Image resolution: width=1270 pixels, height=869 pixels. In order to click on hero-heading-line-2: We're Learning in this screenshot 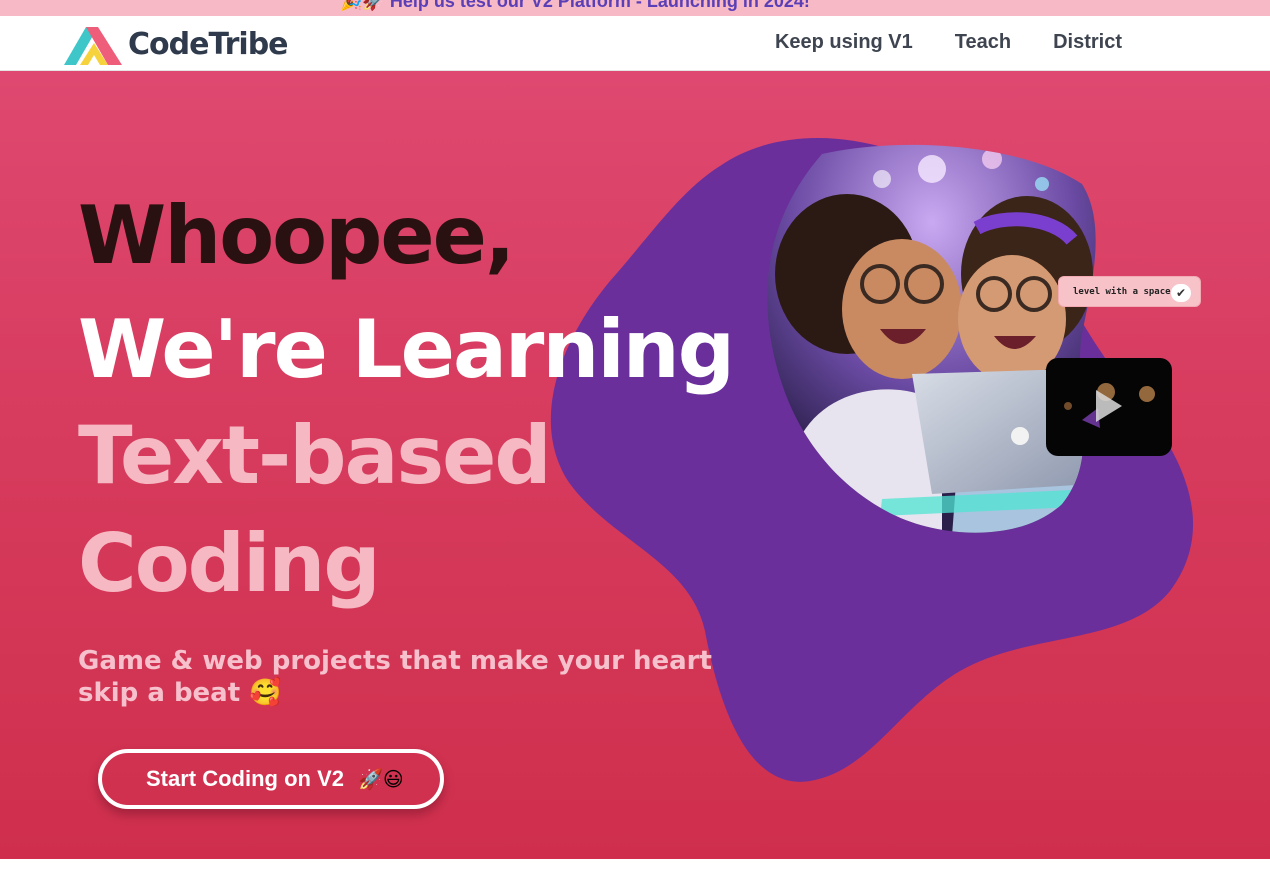, I will do `click(406, 349)`.